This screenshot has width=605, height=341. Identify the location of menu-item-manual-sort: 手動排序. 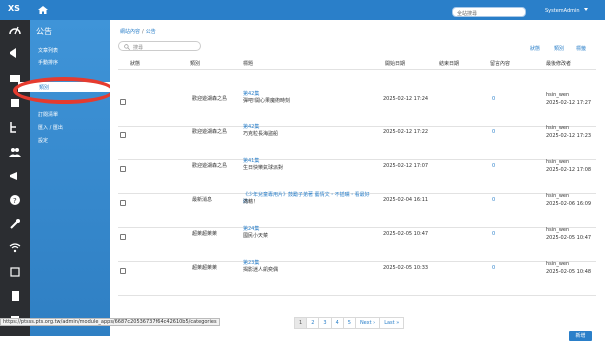
(48, 62).